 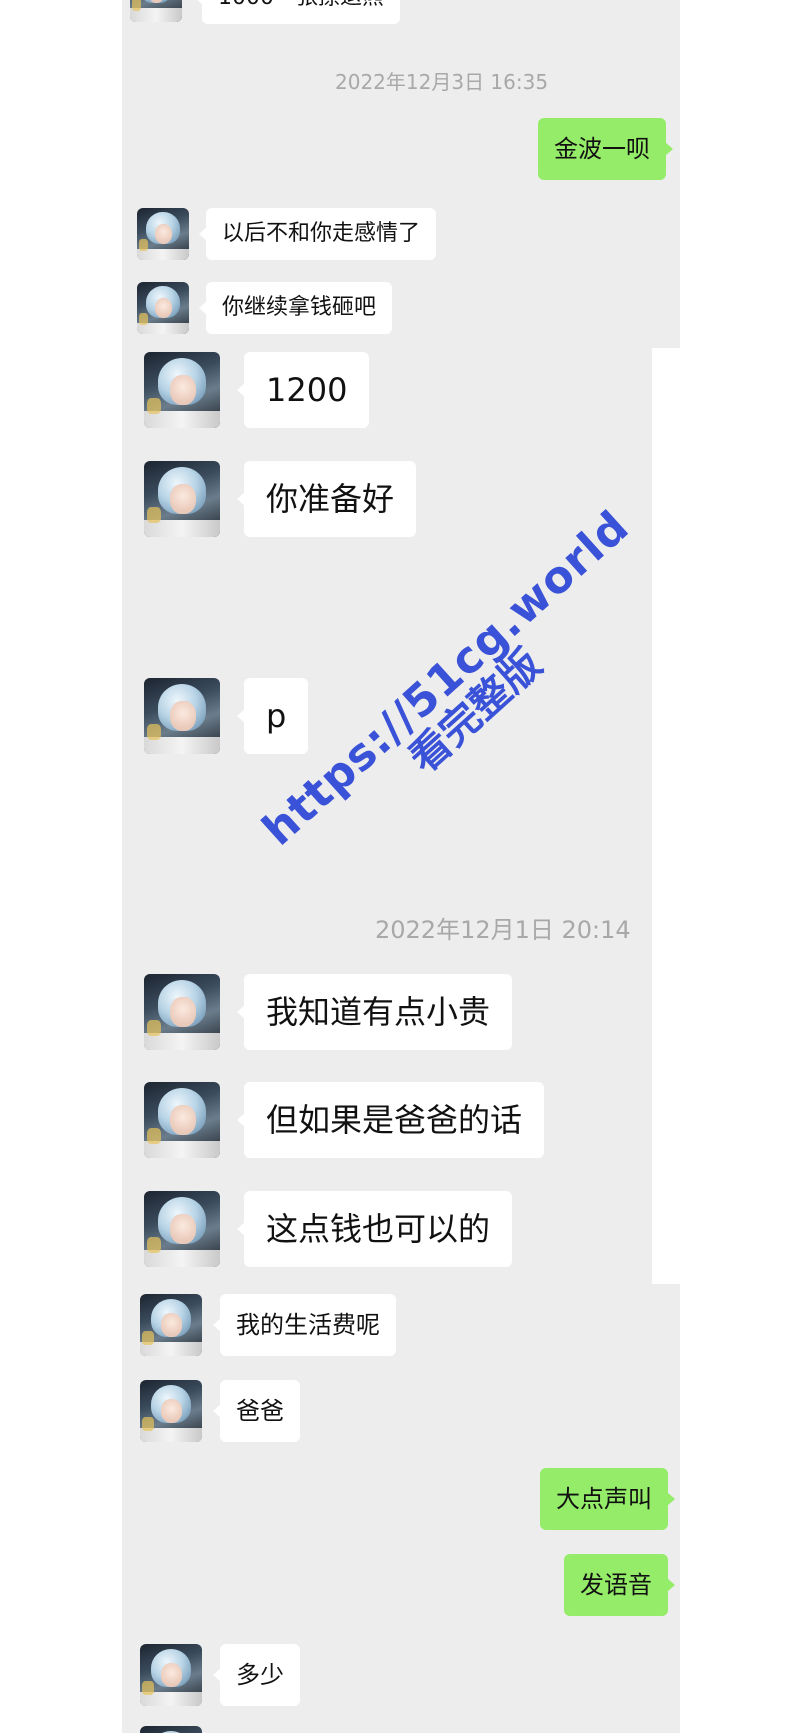 What do you see at coordinates (321, 233) in the screenshot?
I see `message-text: 以后不和你走感情了` at bounding box center [321, 233].